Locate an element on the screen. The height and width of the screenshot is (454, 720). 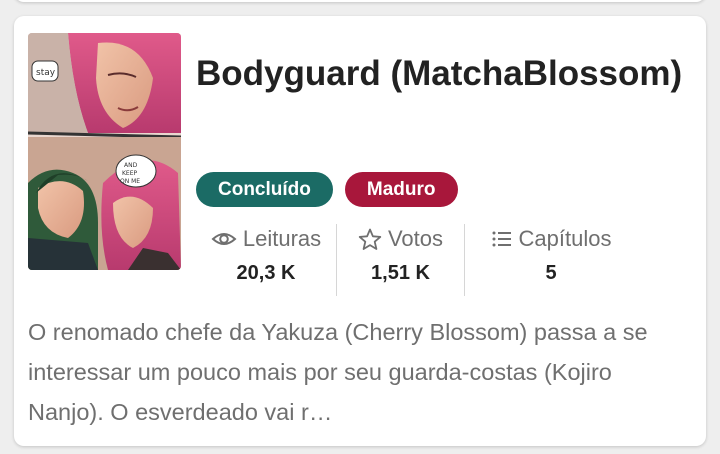
story-stats: Leituras 20,3 K Votos 1,51 K Capítulos 5 is located at coordinates (416, 259).